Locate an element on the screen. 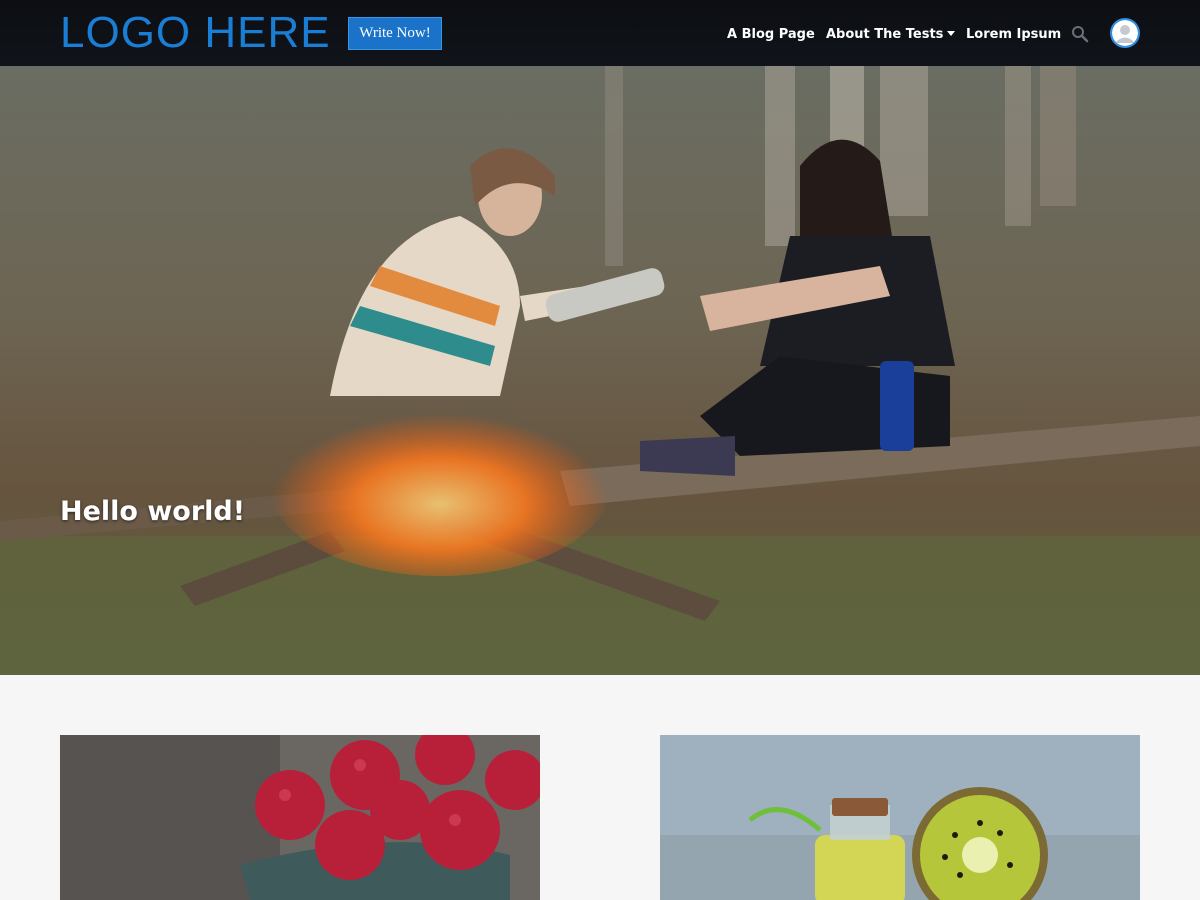 This screenshot has width=1200, height=900. hero-post-title: Hello world! is located at coordinates (152, 511).